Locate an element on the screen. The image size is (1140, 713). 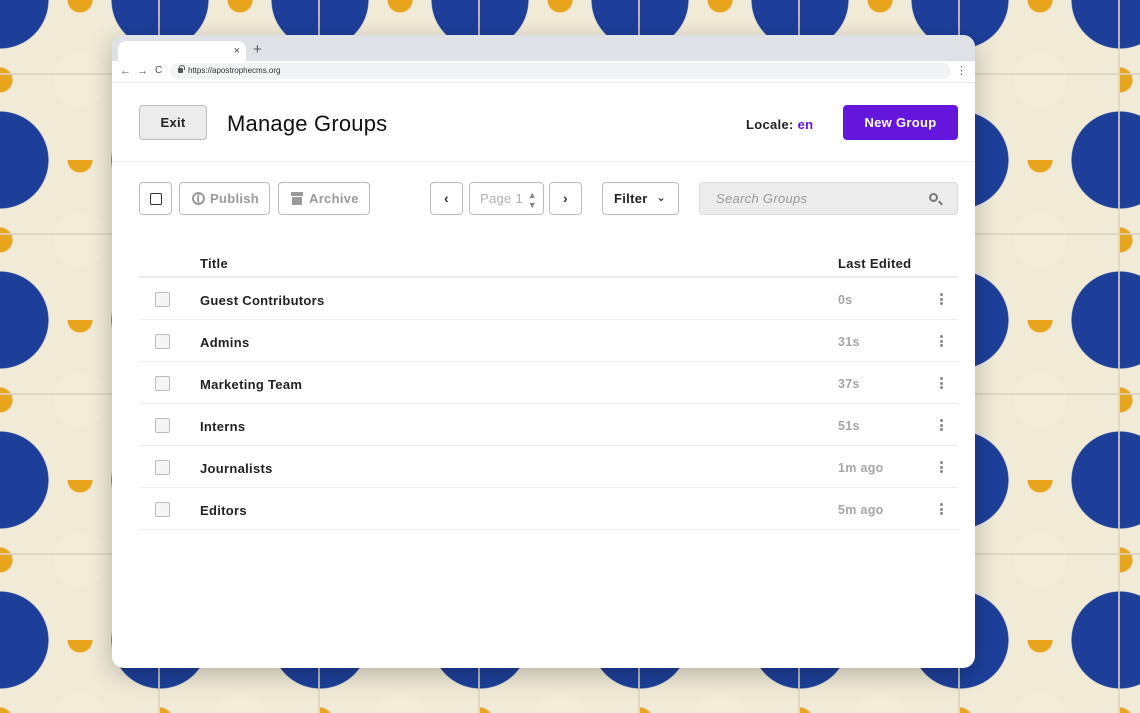
row-last-edited: 51s is located at coordinates (849, 426).